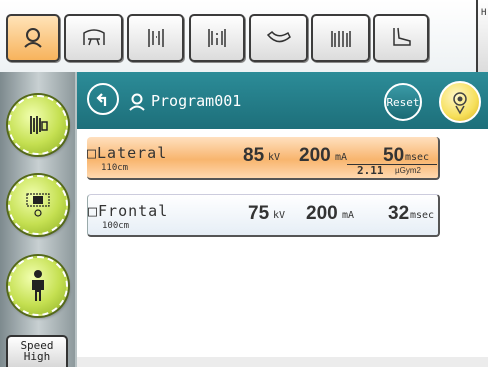 The height and width of the screenshot is (367, 488). I want to click on exposure-field-icon, so click(38, 205).